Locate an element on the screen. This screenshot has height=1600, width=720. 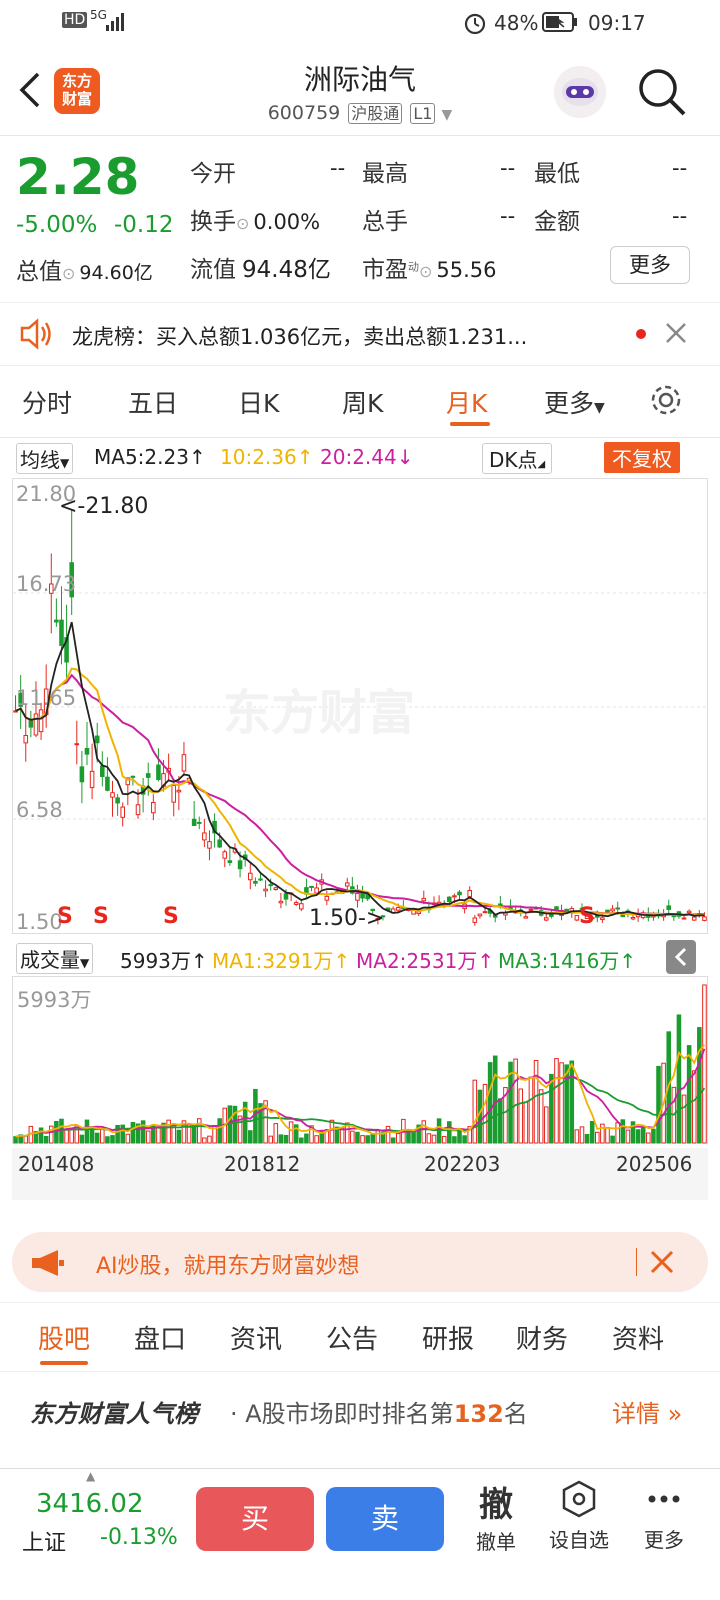
back-icon is located at coordinates (29, 92).